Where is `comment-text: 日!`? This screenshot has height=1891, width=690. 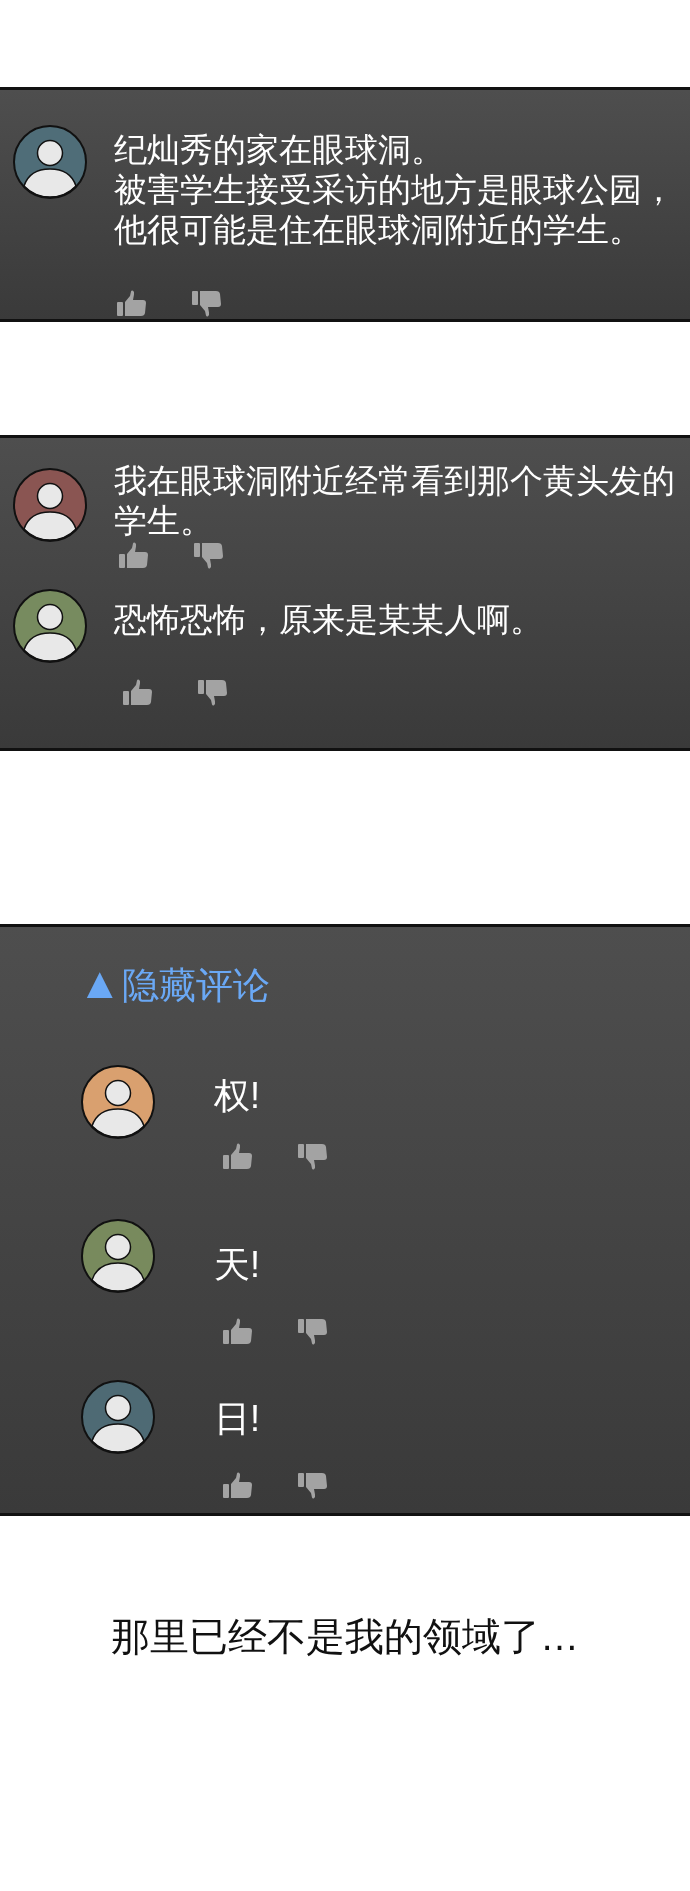 comment-text: 日! is located at coordinates (237, 1419).